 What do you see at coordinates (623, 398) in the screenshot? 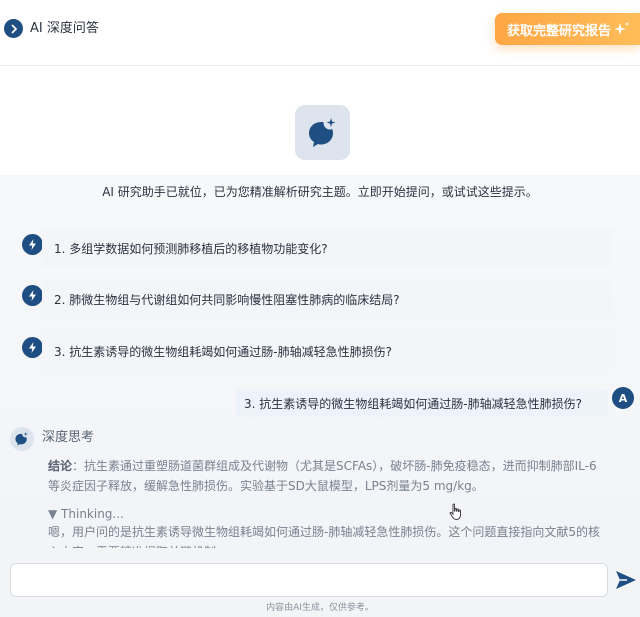
I see `user-avatar: A` at bounding box center [623, 398].